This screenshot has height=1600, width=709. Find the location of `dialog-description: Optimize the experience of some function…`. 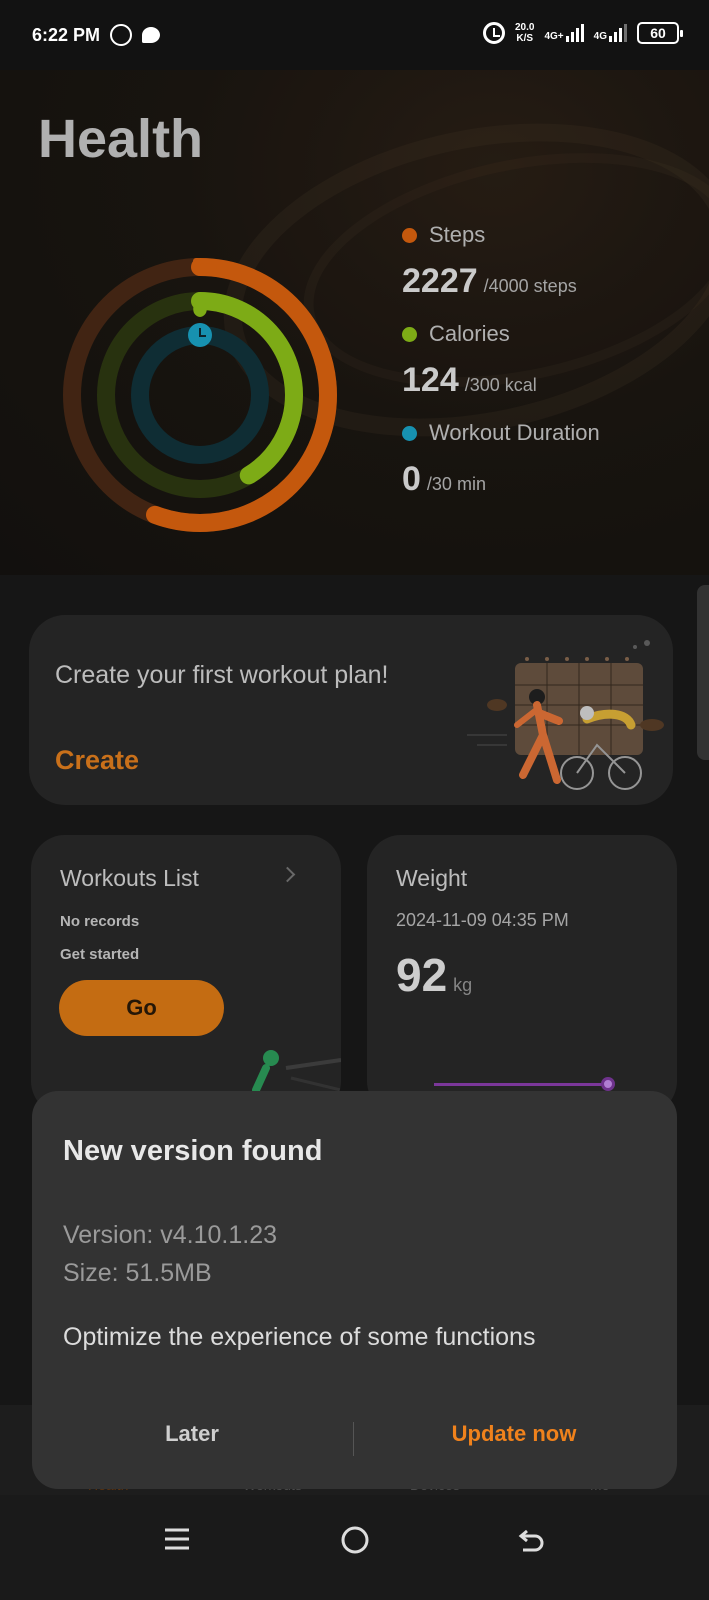

dialog-description: Optimize the experience of some function… is located at coordinates (299, 1337).